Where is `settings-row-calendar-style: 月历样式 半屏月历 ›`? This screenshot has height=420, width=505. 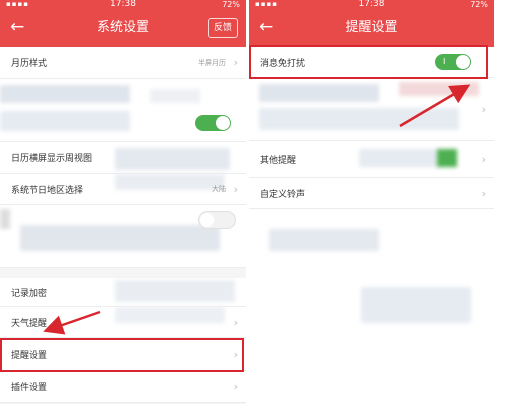
settings-row-calendar-style: 月历样式 半屏月历 › is located at coordinates (123, 63).